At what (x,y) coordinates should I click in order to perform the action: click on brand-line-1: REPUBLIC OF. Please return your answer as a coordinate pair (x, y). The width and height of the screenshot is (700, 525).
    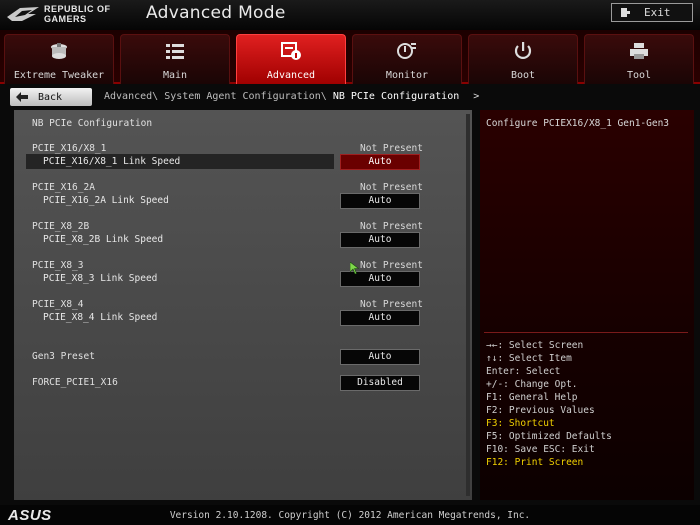
    Looking at the image, I should click on (77, 9).